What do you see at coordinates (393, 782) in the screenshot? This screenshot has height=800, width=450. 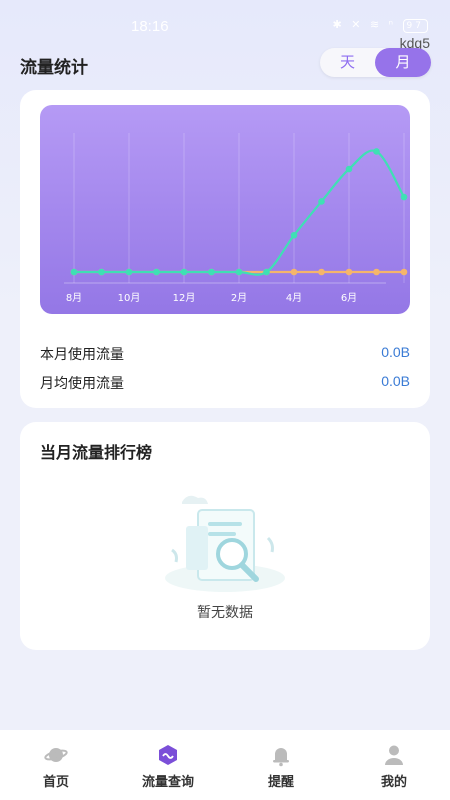 I see `tab-profile-label: 我的` at bounding box center [393, 782].